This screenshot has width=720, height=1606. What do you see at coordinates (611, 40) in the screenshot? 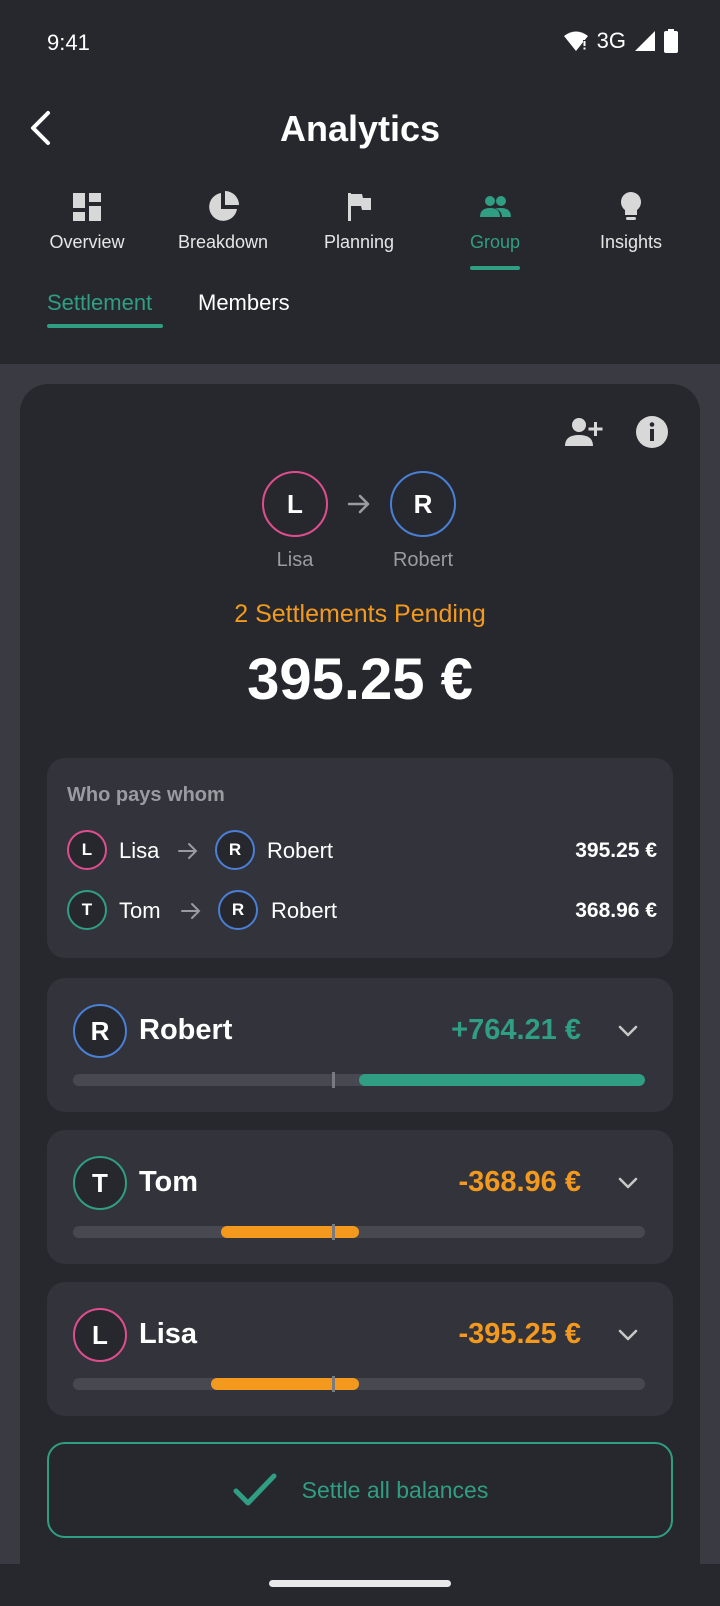
I see `network-type: 3G` at bounding box center [611, 40].